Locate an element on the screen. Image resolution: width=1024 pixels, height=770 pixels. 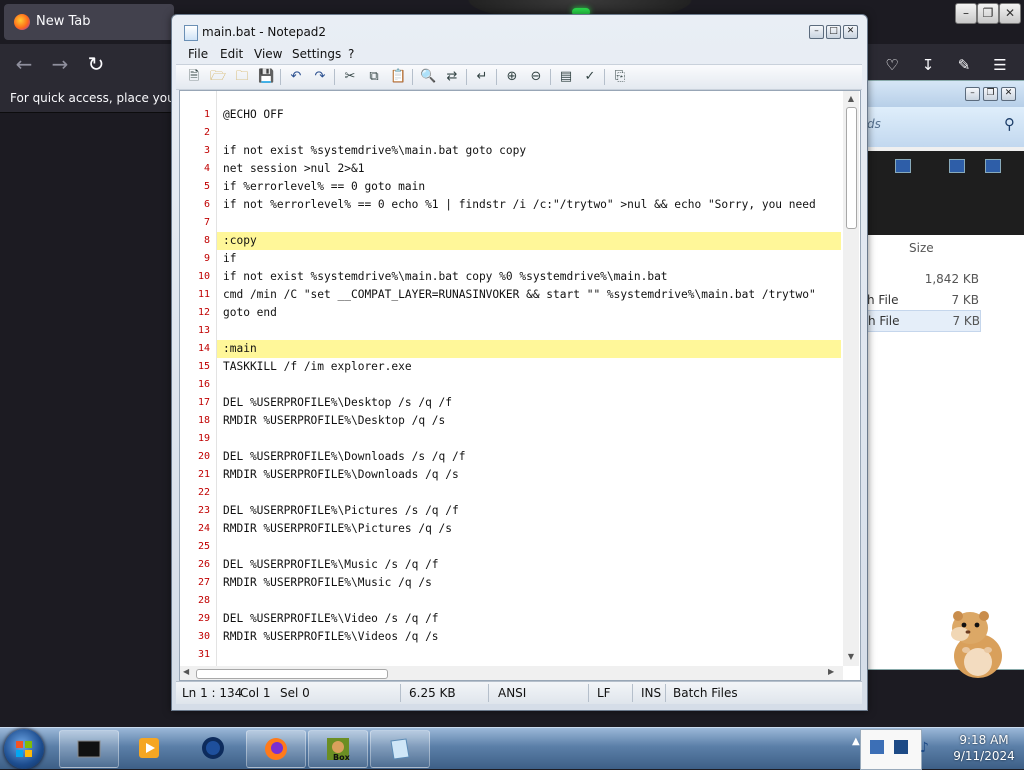
status-insert-mode: INS is located at coordinates (651, 693).